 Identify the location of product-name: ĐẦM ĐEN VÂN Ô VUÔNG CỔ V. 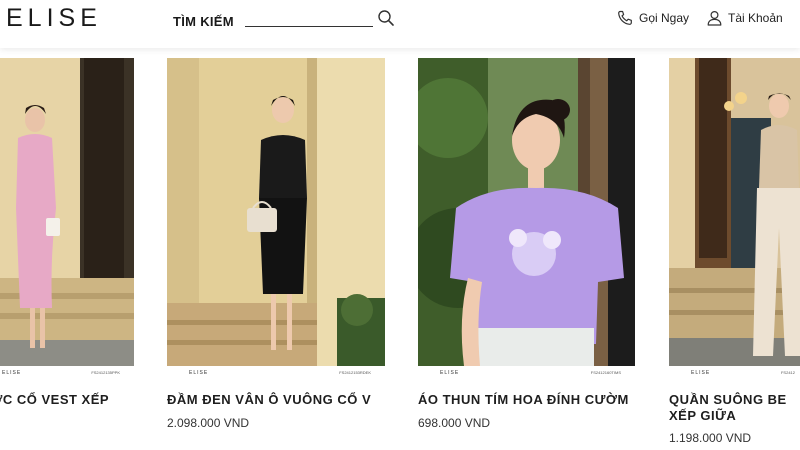
(287, 400).